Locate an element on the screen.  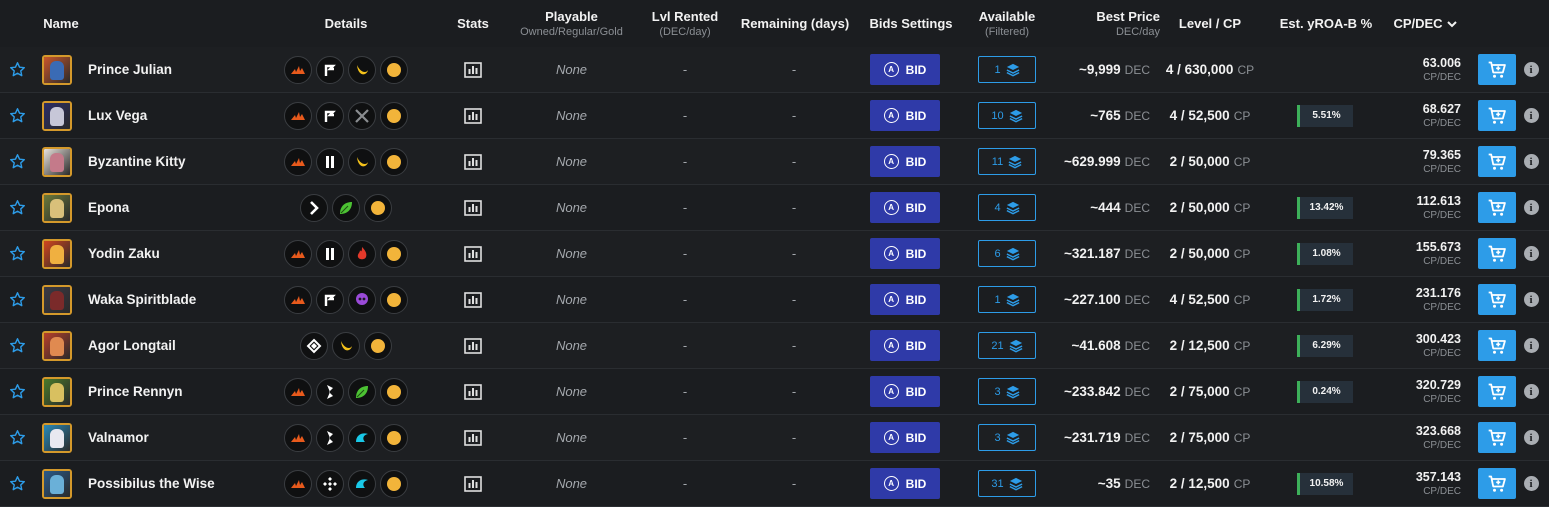
info-cell: i is located at coordinates (1531, 253).